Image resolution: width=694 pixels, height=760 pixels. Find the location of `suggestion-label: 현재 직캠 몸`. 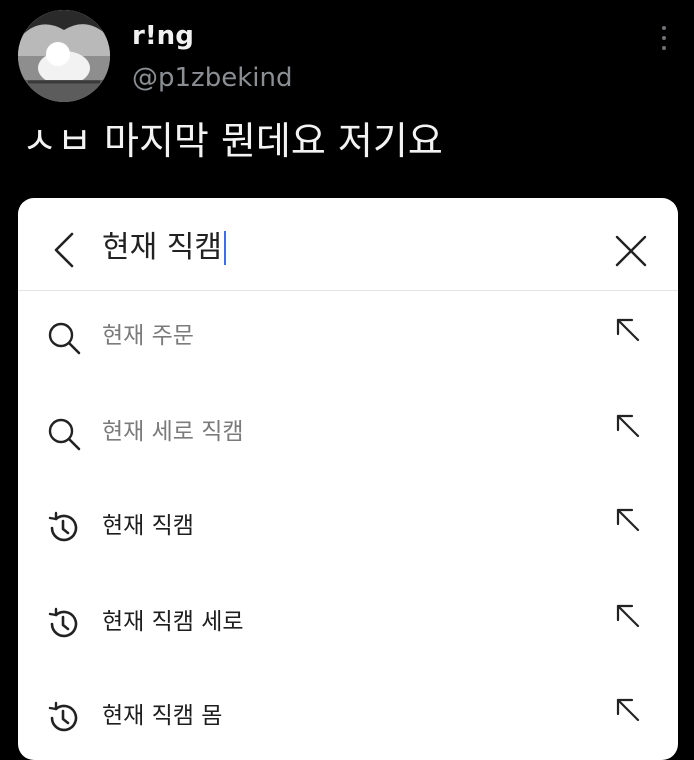

suggestion-label: 현재 직캠 몸 is located at coordinates (162, 716).